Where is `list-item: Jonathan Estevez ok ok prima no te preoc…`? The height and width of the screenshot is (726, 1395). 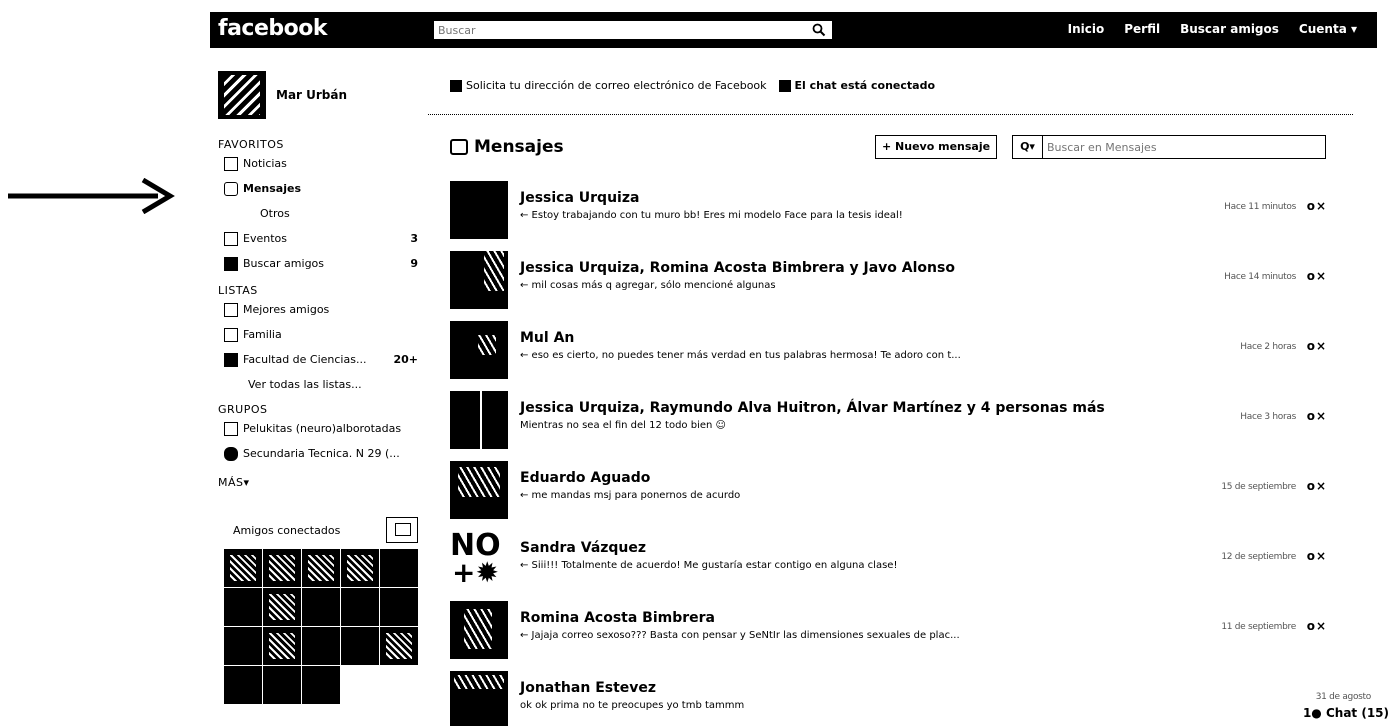 list-item: Jonathan Estevez ok ok prima no te preoc… is located at coordinates (899, 697).